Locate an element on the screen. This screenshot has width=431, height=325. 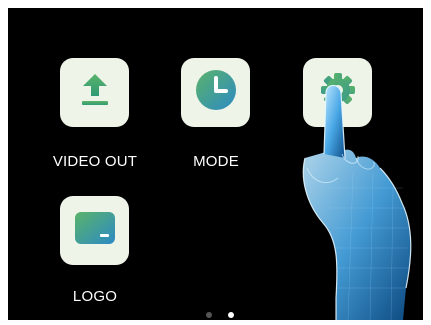
mode-label: MODE is located at coordinates (216, 161).